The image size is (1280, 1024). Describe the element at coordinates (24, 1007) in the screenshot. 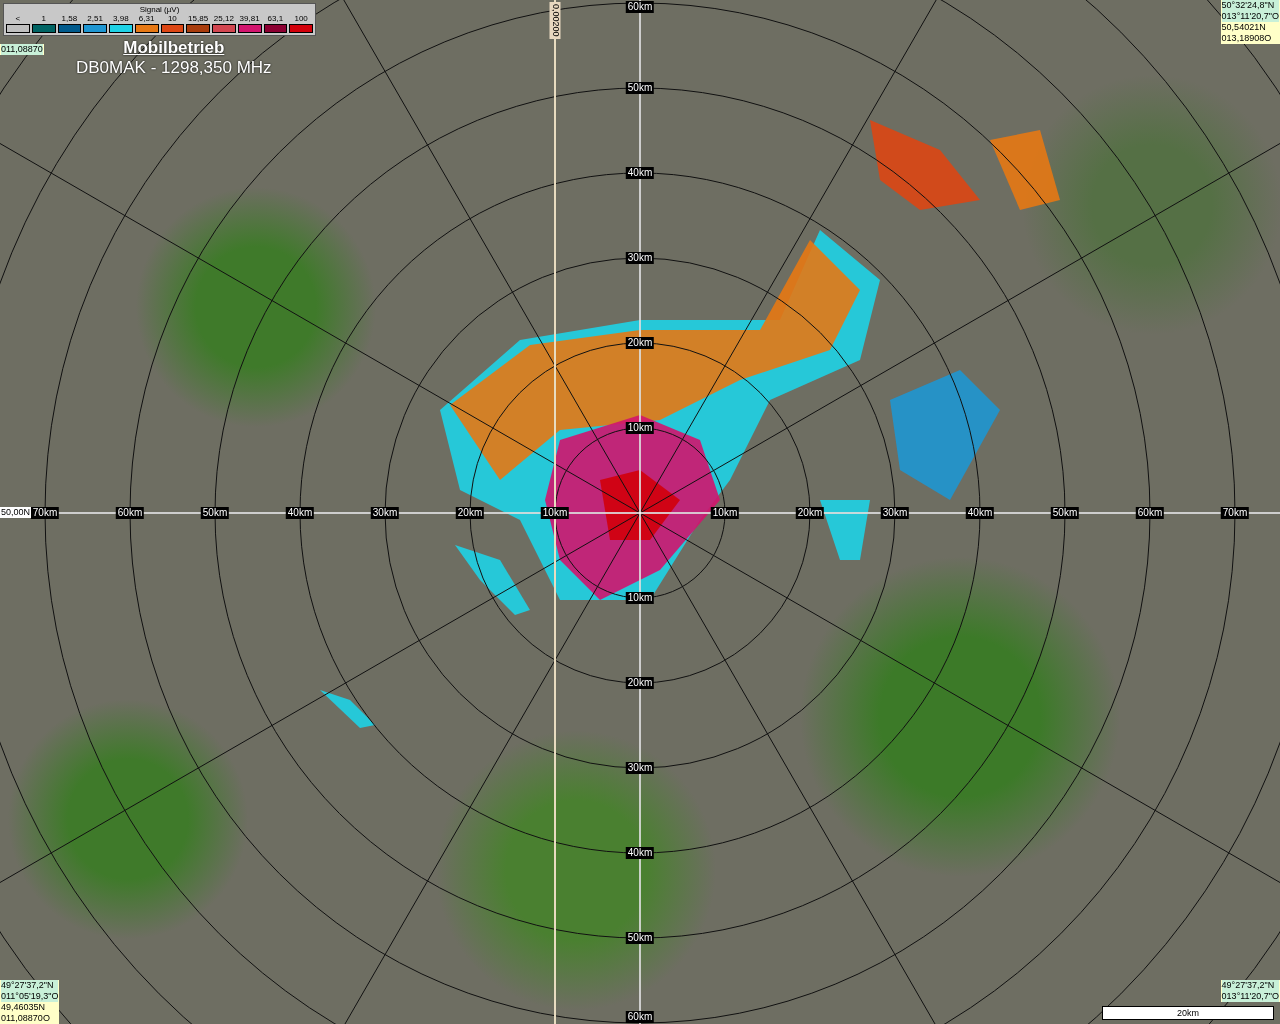

I see `coordinate-text: 49,46035N` at that location.